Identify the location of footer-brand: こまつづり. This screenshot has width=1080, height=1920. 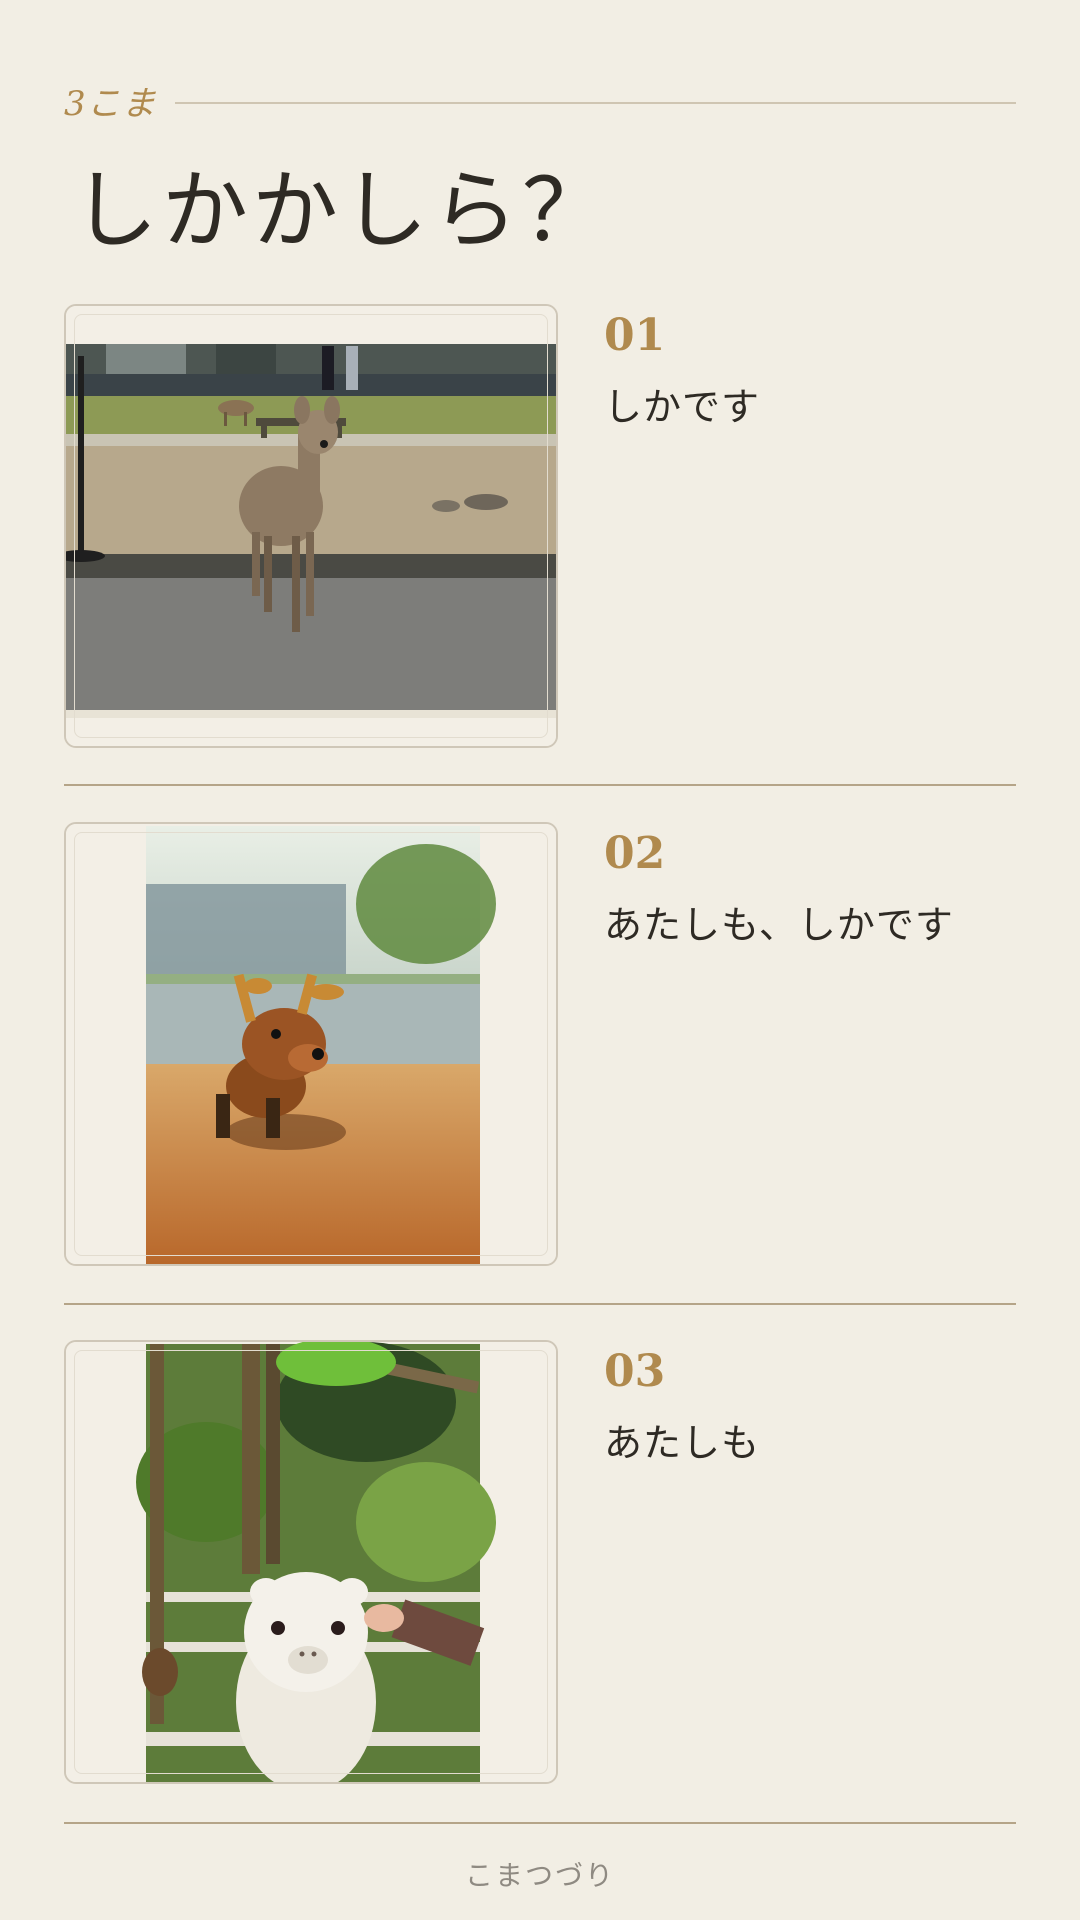
(539, 1875).